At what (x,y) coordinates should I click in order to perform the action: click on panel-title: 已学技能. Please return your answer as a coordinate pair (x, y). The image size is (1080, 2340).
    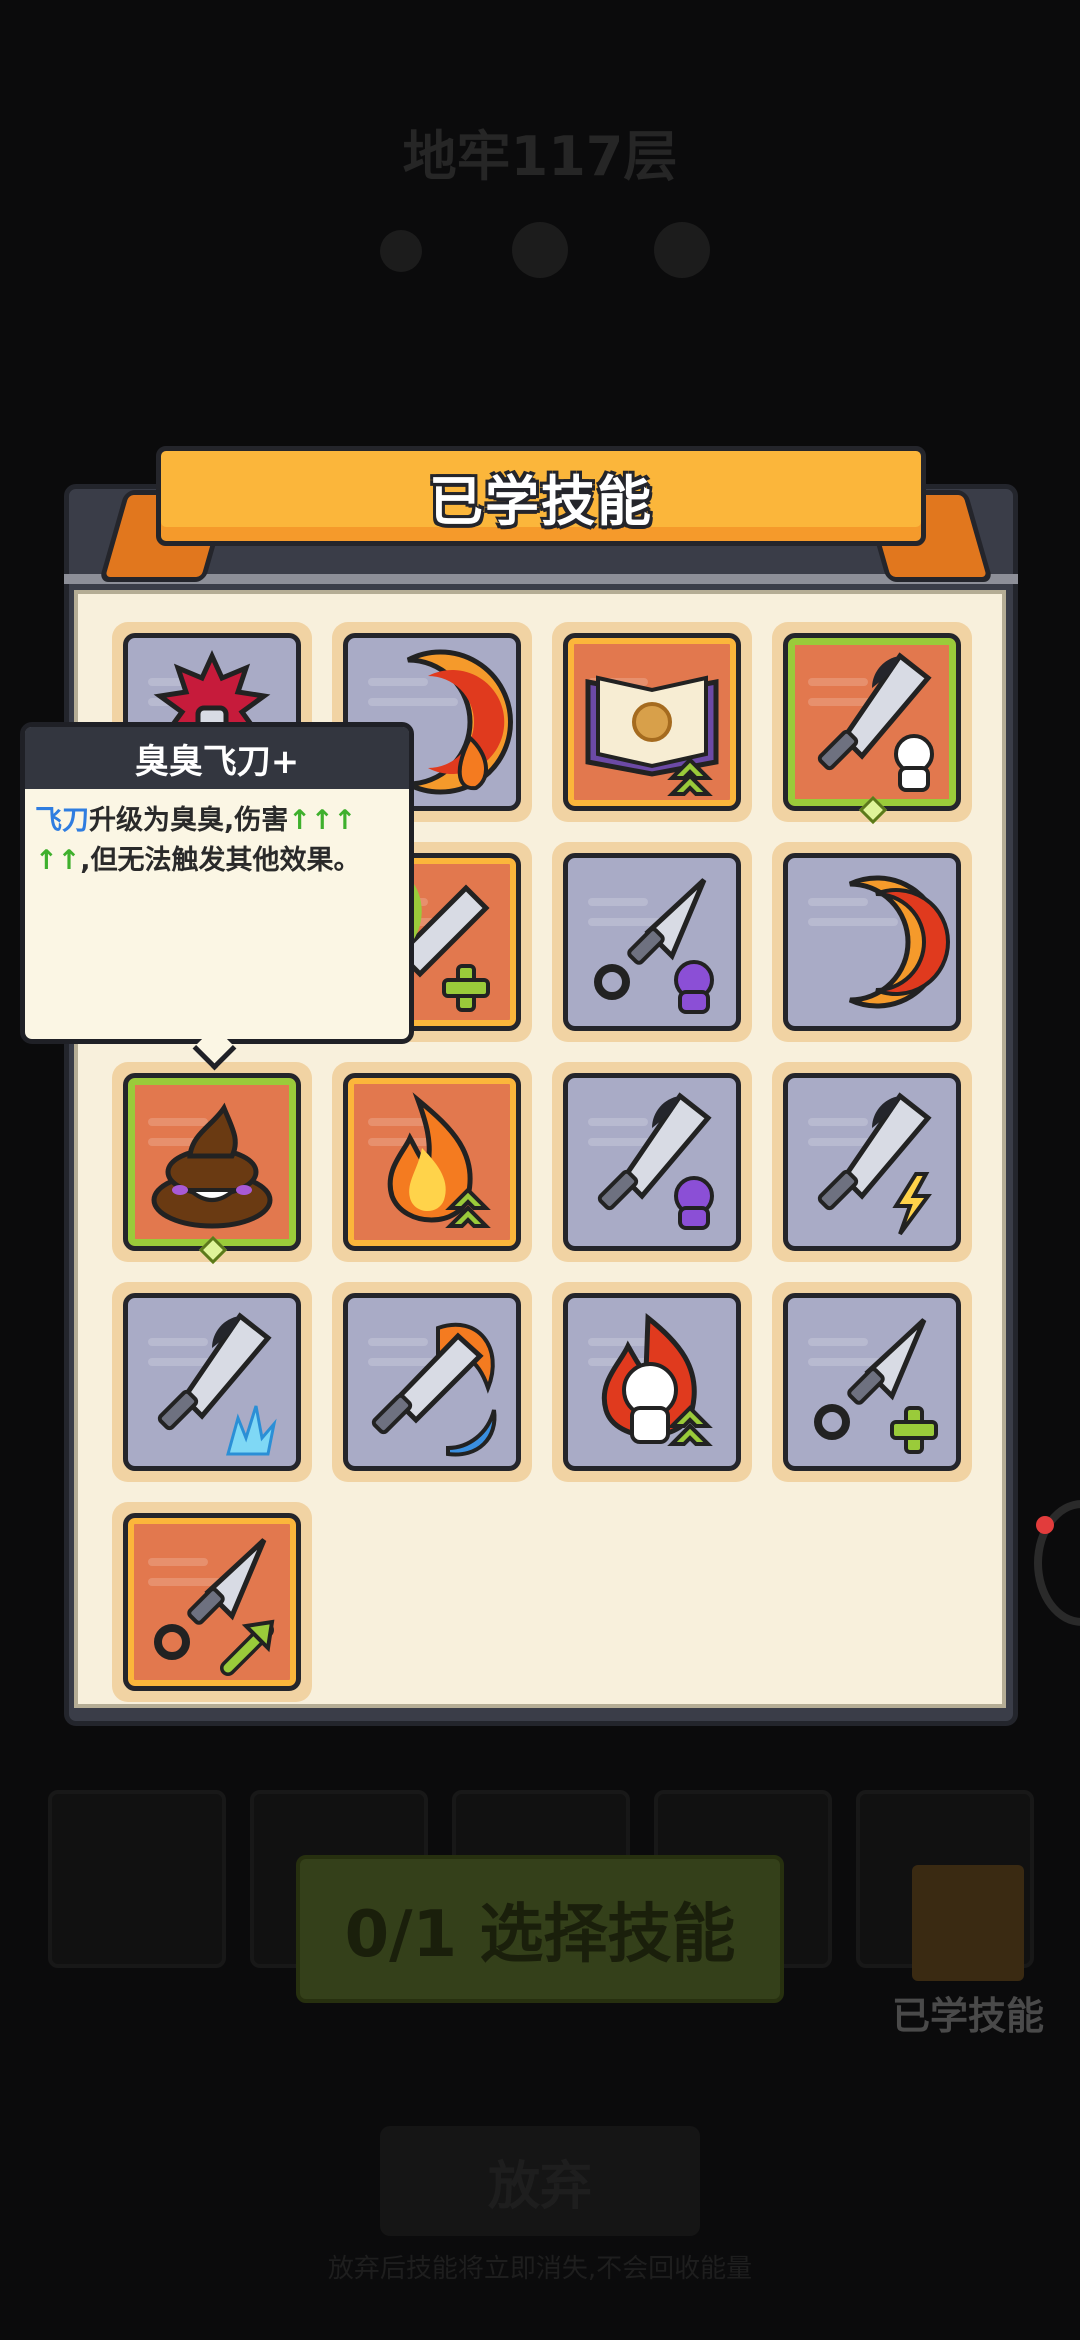
    Looking at the image, I should click on (541, 501).